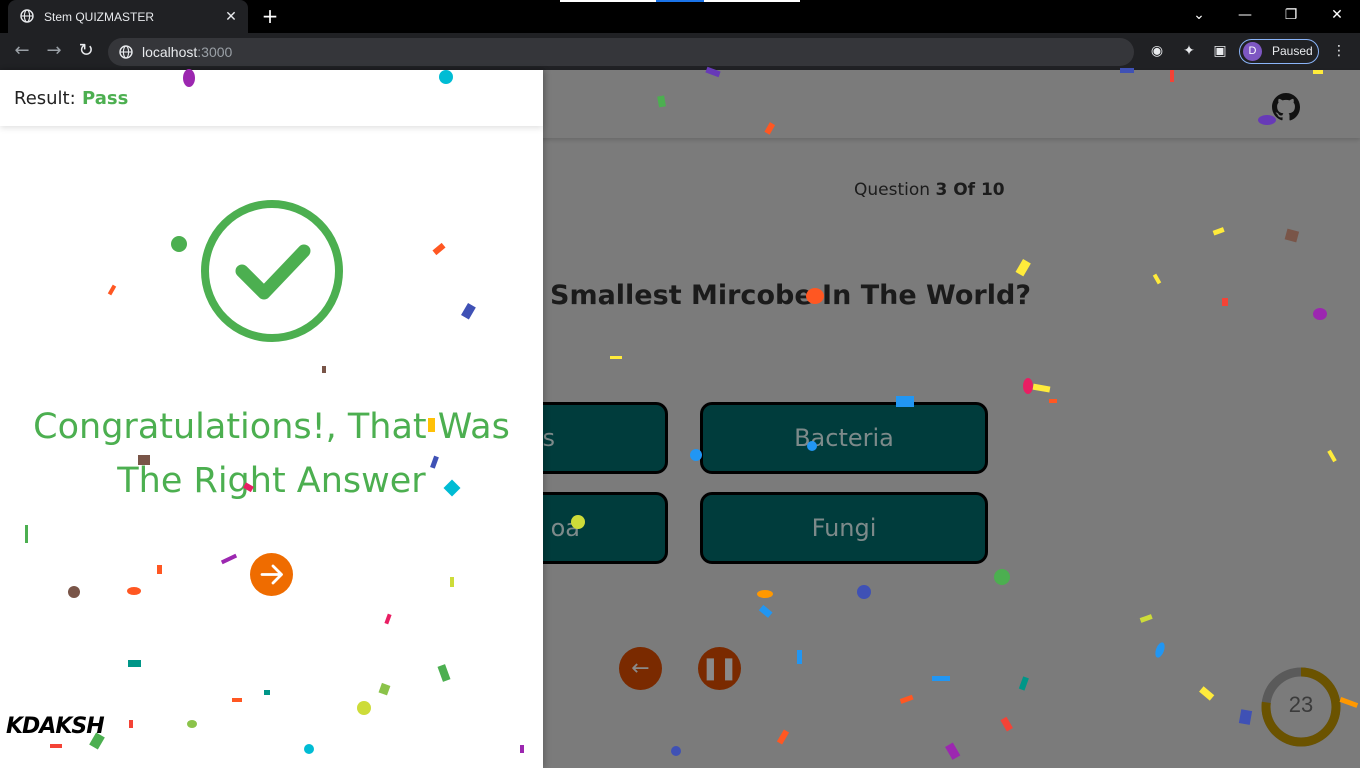 The width and height of the screenshot is (1360, 768). I want to click on tab-title: Stem QUIZMASTER, so click(99, 17).